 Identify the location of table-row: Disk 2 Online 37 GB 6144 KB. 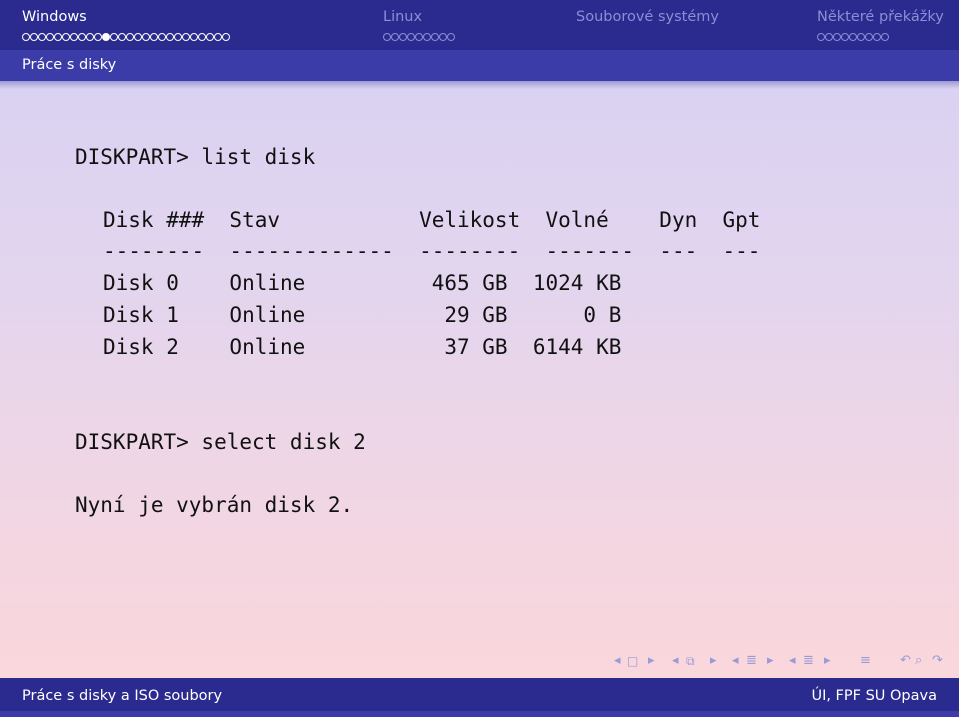
(362, 347).